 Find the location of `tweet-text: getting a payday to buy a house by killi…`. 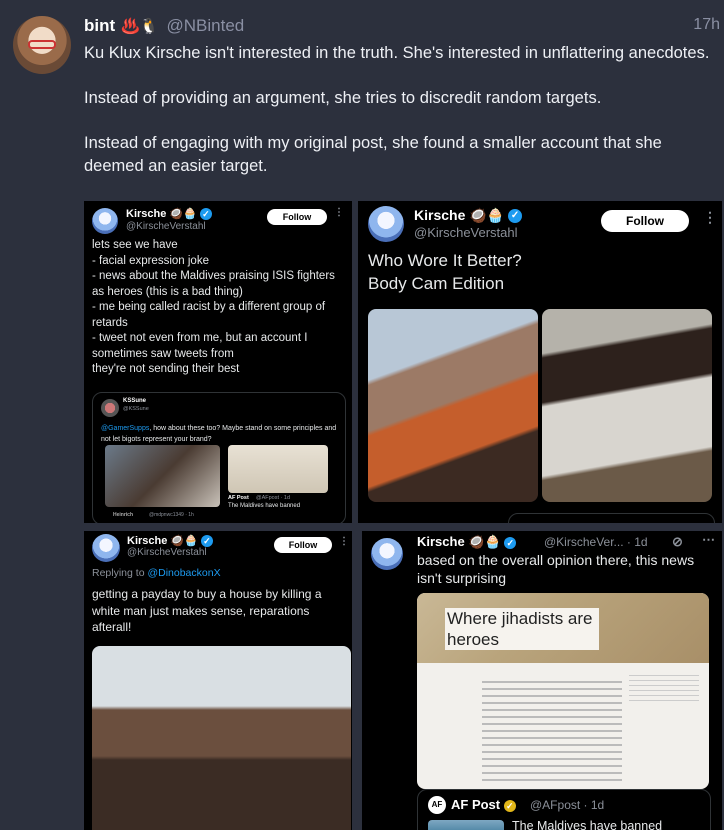

tweet-text: getting a payday to buy a house by killi… is located at coordinates (207, 610).